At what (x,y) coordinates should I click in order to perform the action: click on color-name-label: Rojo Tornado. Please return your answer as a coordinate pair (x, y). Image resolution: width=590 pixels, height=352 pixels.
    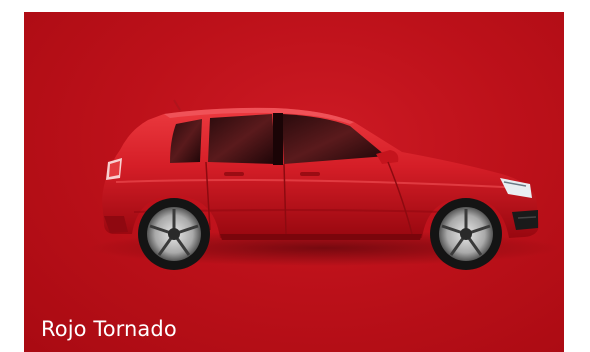
    Looking at the image, I should click on (109, 329).